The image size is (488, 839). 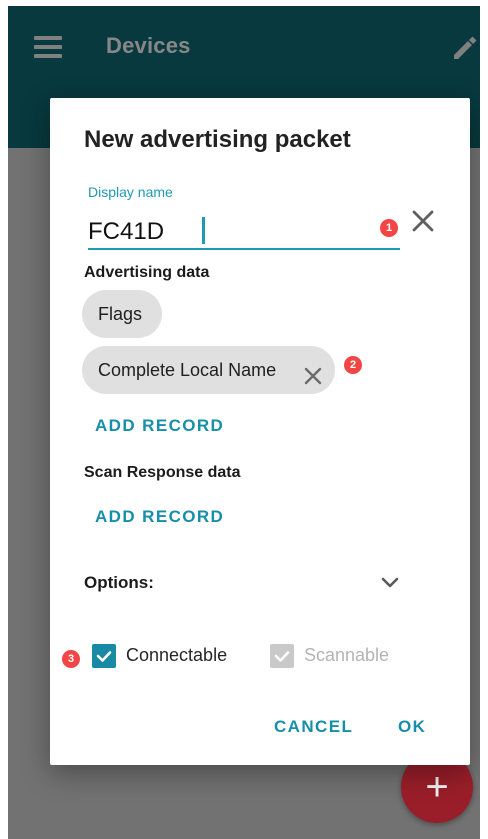 I want to click on annotation-badge-2: 2, so click(x=353, y=365).